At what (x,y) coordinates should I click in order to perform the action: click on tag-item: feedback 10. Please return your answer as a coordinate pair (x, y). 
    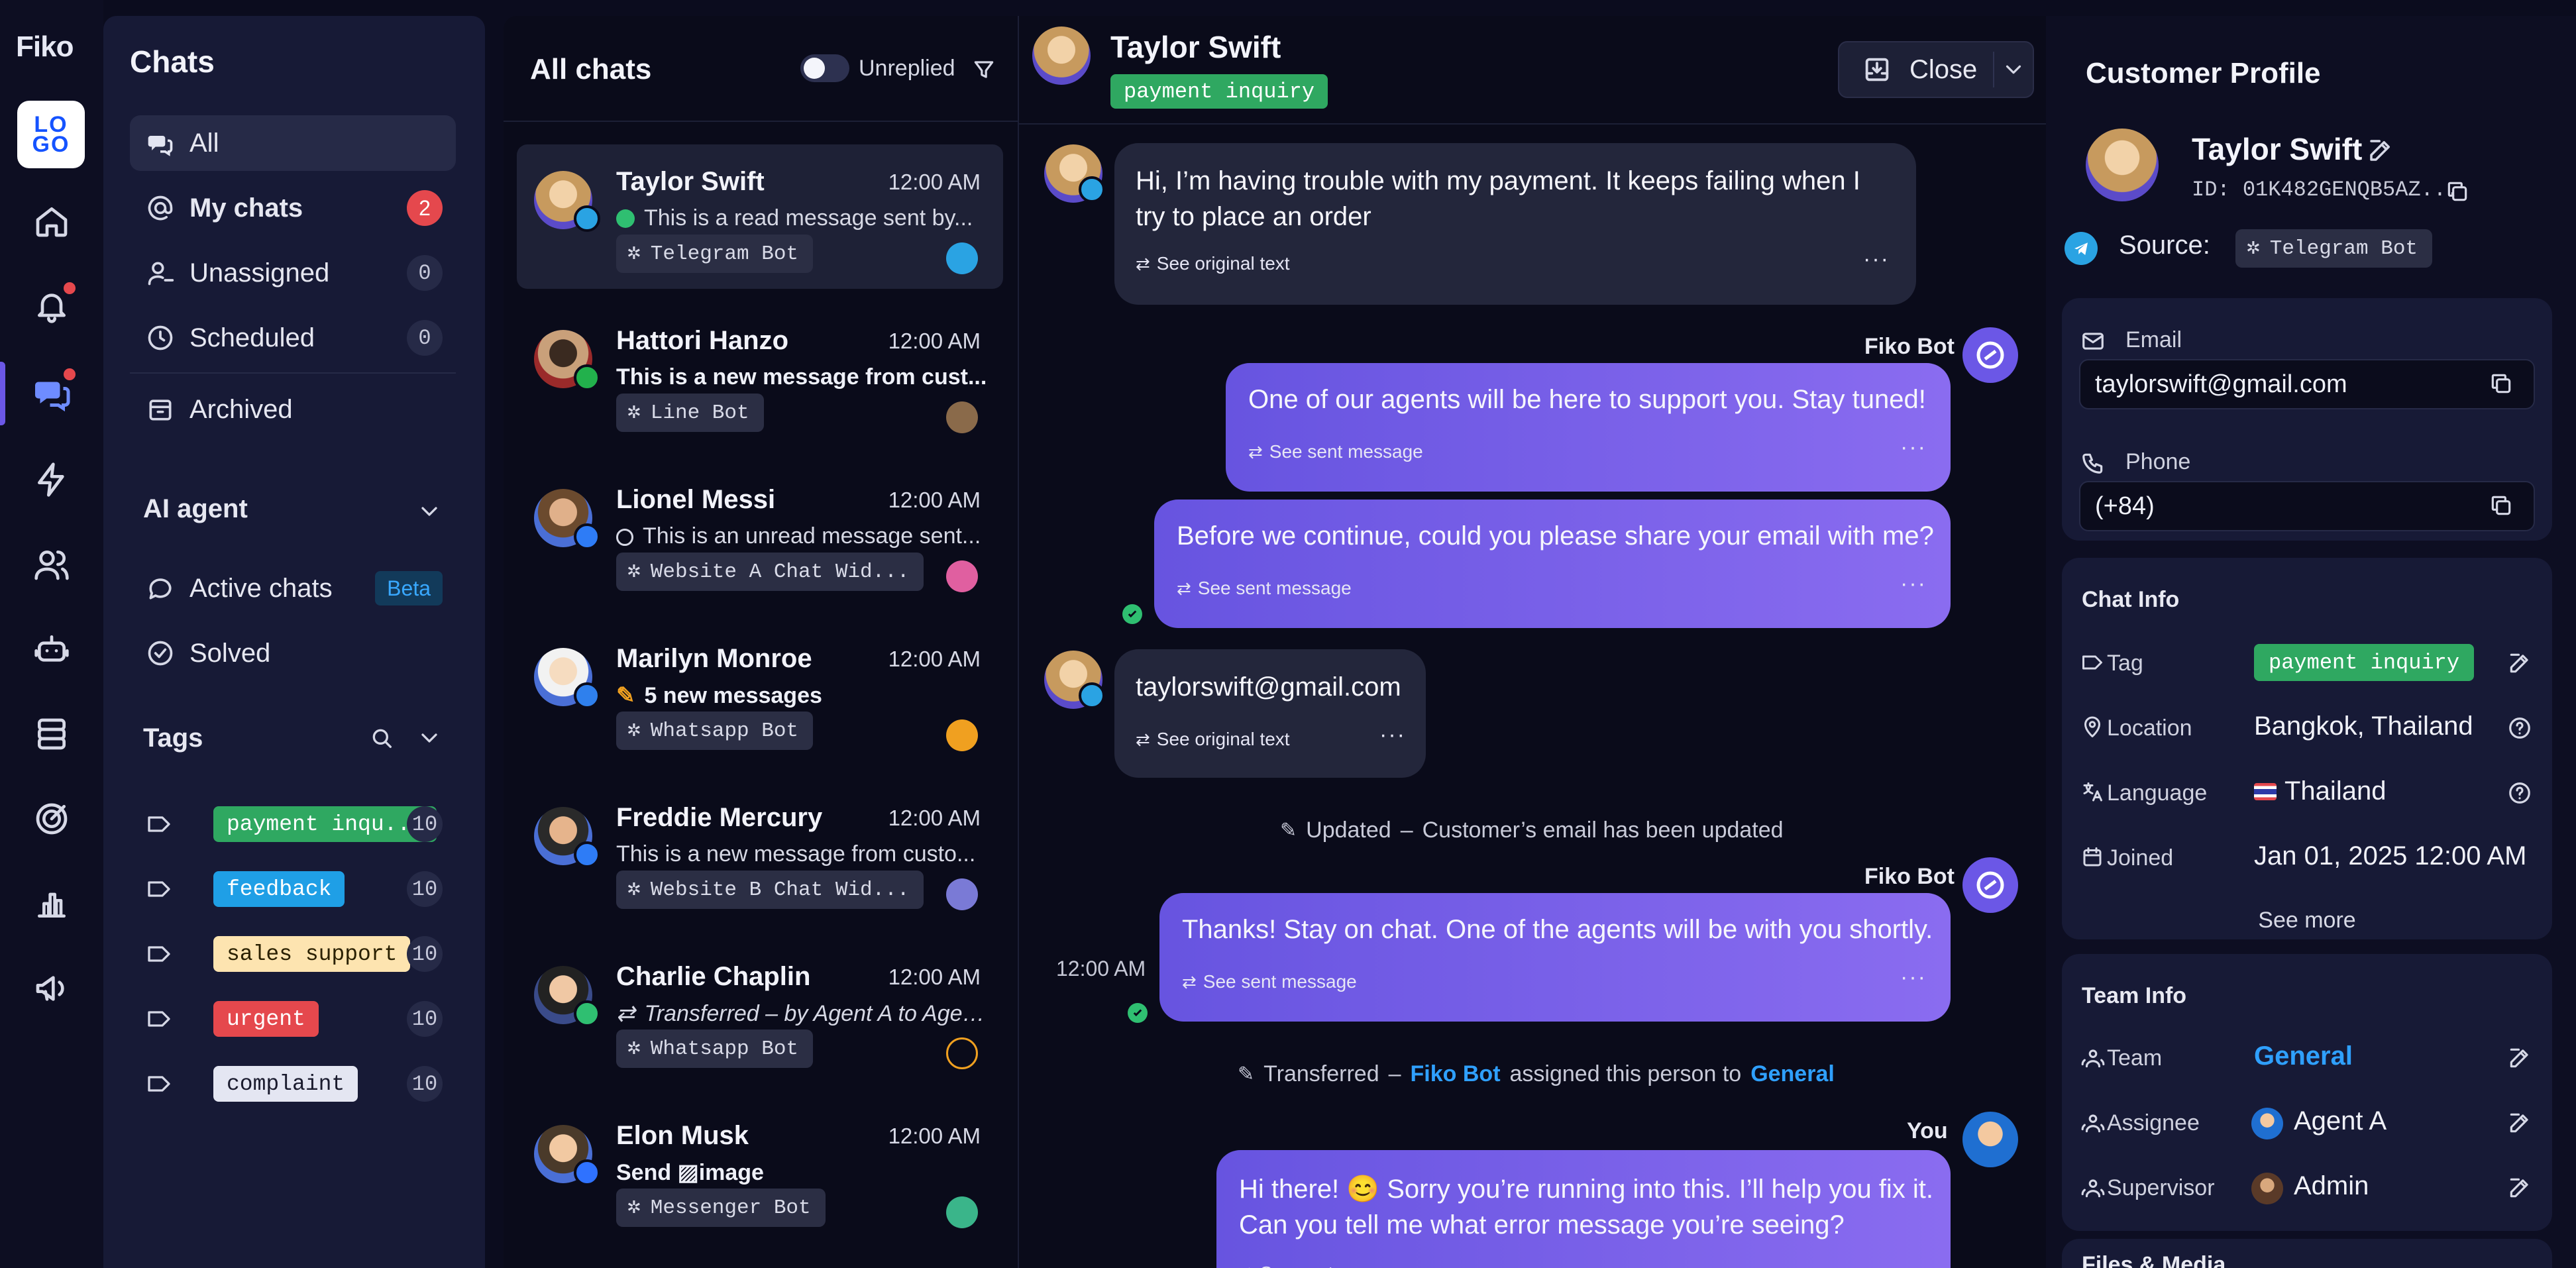
    Looking at the image, I should click on (293, 889).